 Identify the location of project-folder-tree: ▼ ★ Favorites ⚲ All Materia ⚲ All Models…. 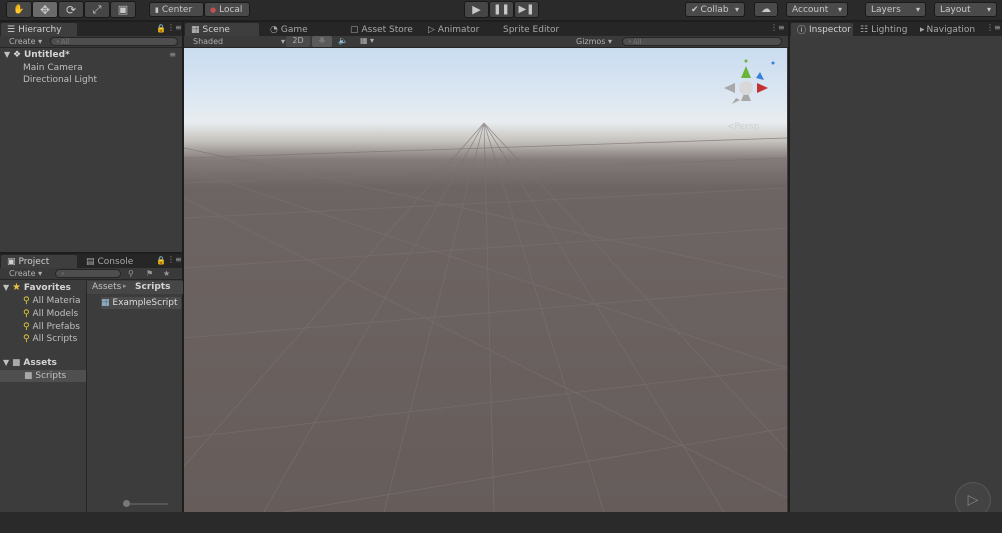
(43, 396).